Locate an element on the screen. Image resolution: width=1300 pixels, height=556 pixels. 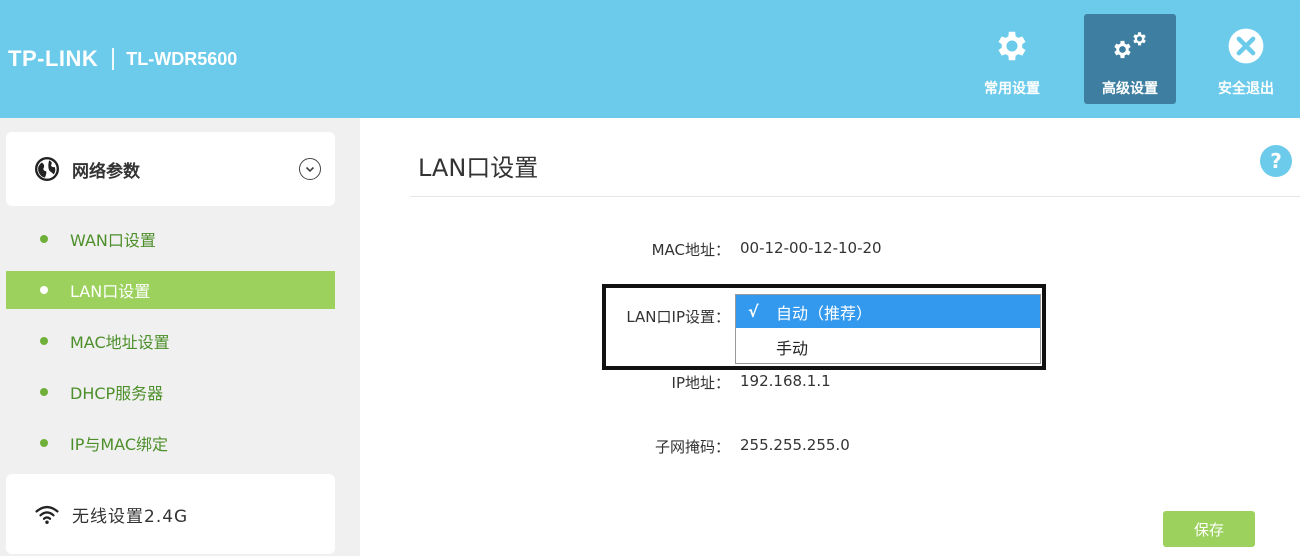
mac-label: MAC地址： is located at coordinates (690, 250).